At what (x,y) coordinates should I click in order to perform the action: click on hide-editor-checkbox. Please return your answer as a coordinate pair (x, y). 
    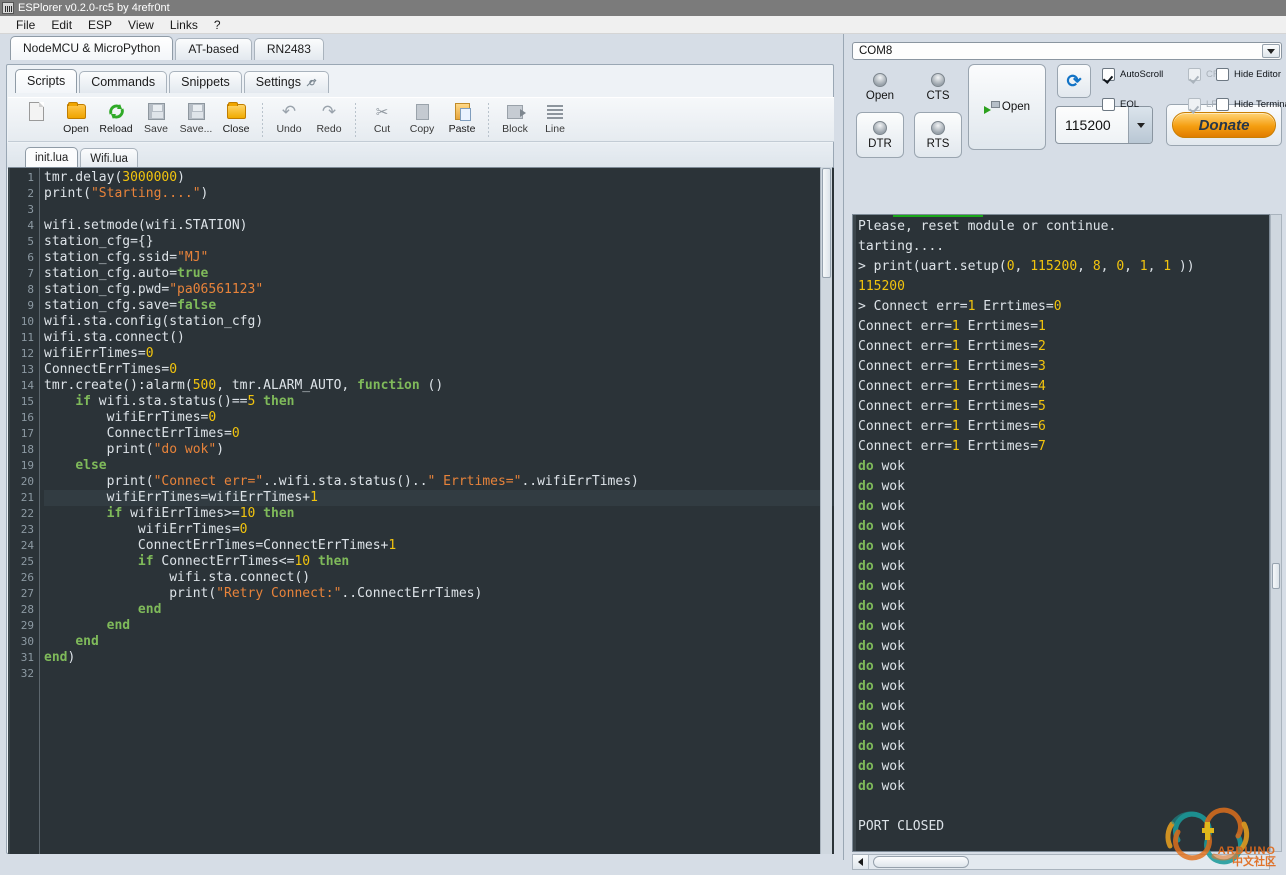
    Looking at the image, I should click on (1222, 74).